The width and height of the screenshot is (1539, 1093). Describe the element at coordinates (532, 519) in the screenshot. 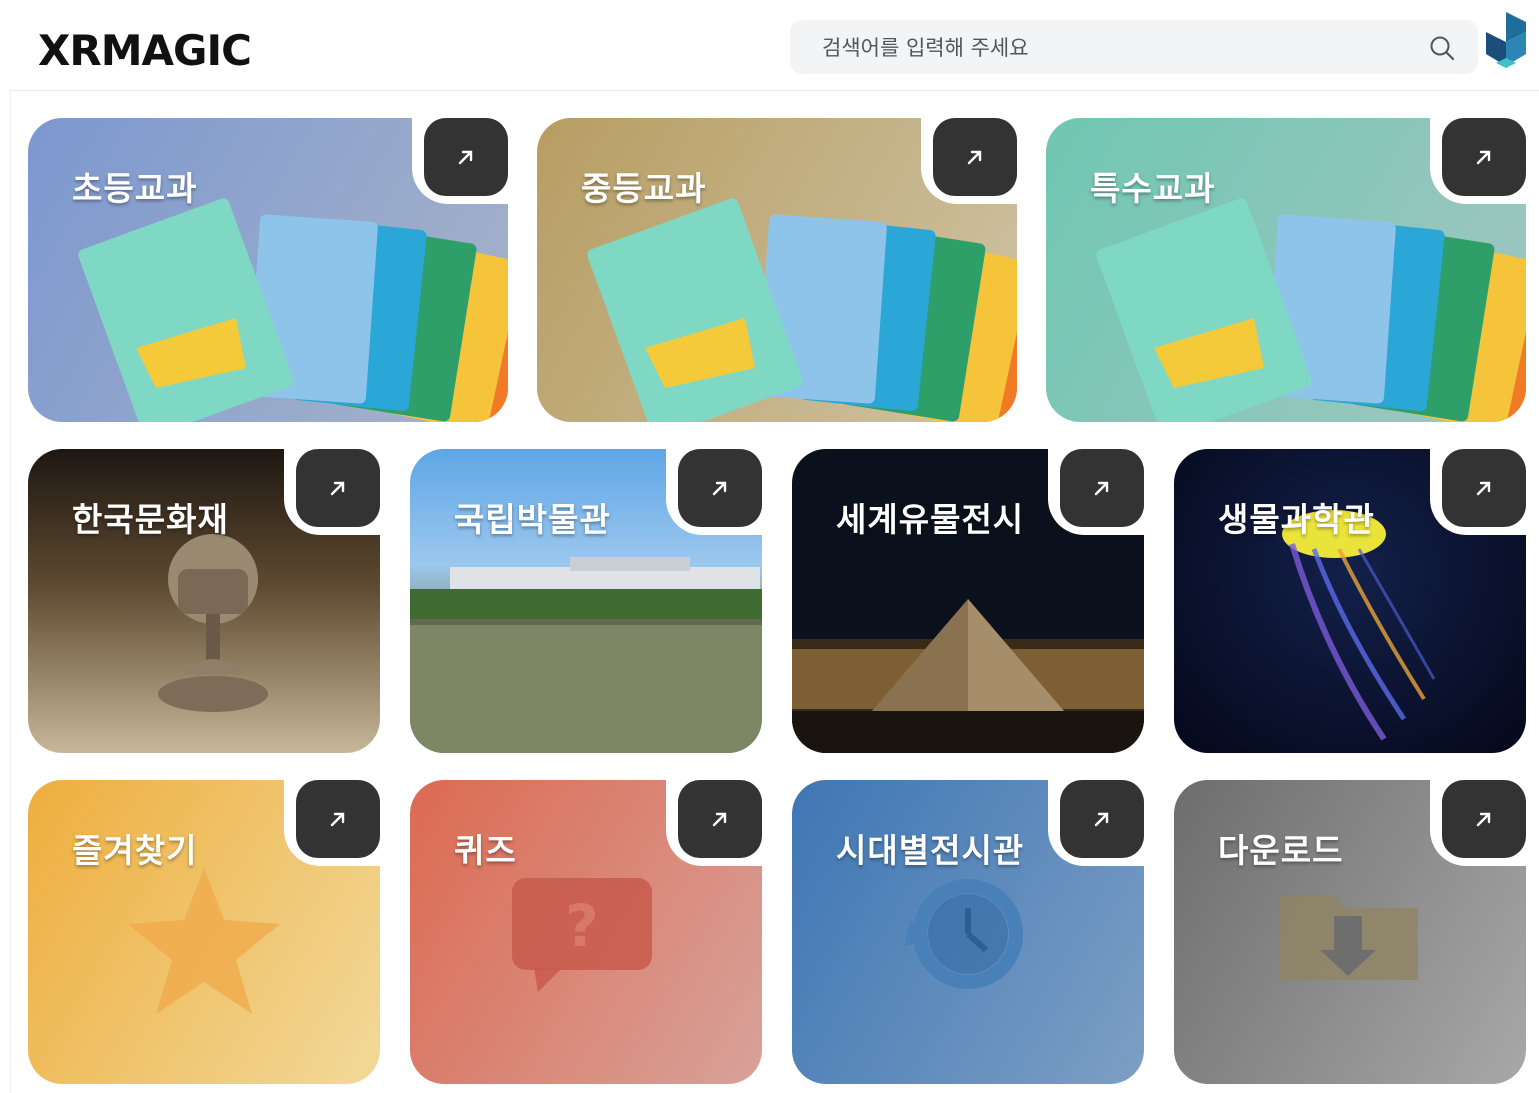

I see `card-title: 국립박물관` at that location.